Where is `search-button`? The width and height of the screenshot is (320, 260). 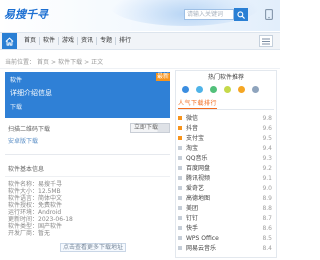 search-button is located at coordinates (241, 14).